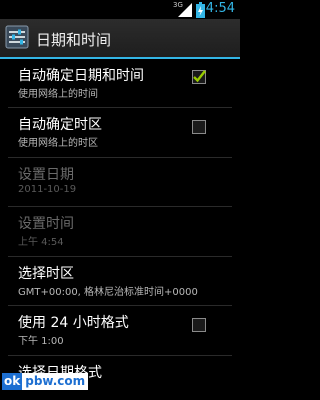 The width and height of the screenshot is (320, 400). I want to click on setting-subtitle: 使用网络上的时间, so click(58, 94).